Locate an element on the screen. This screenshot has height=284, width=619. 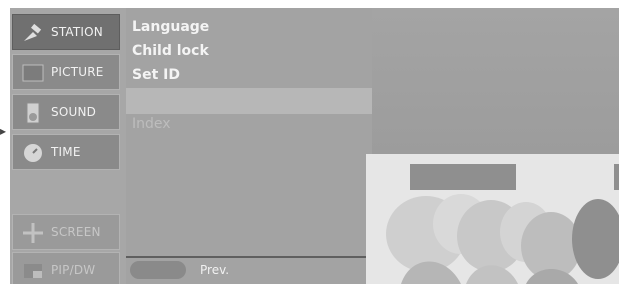
menu-divider is located at coordinates (249, 257).